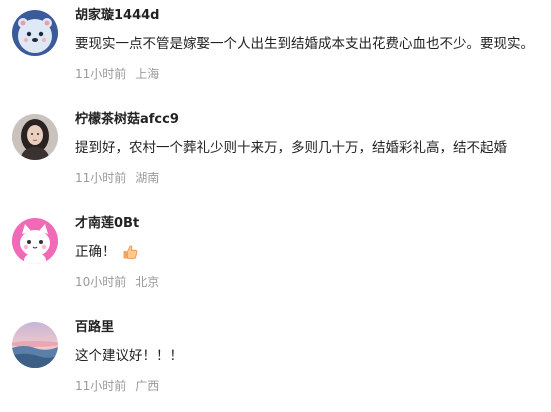 This screenshot has height=412, width=551. Describe the element at coordinates (130, 252) in the screenshot. I see `thumbs-up-icon` at that location.